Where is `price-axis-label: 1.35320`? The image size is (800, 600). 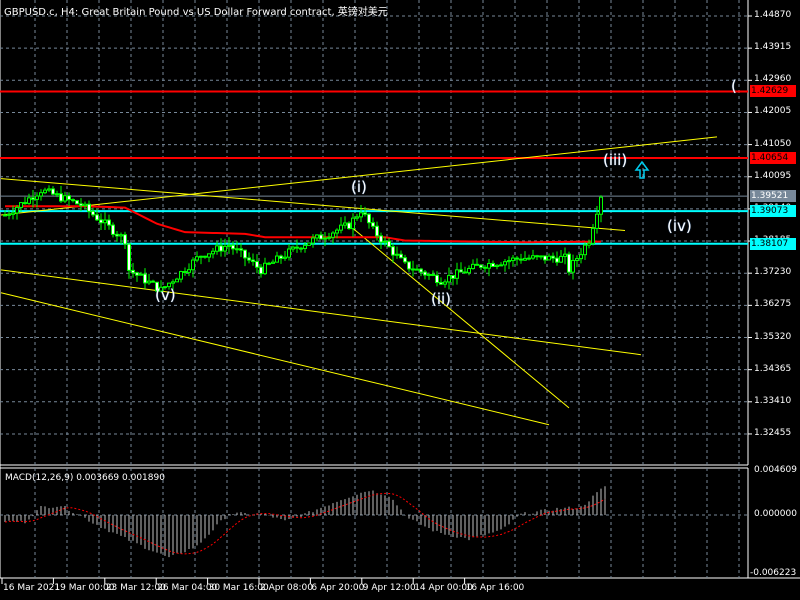 price-axis-label: 1.35320 is located at coordinates (773, 336).